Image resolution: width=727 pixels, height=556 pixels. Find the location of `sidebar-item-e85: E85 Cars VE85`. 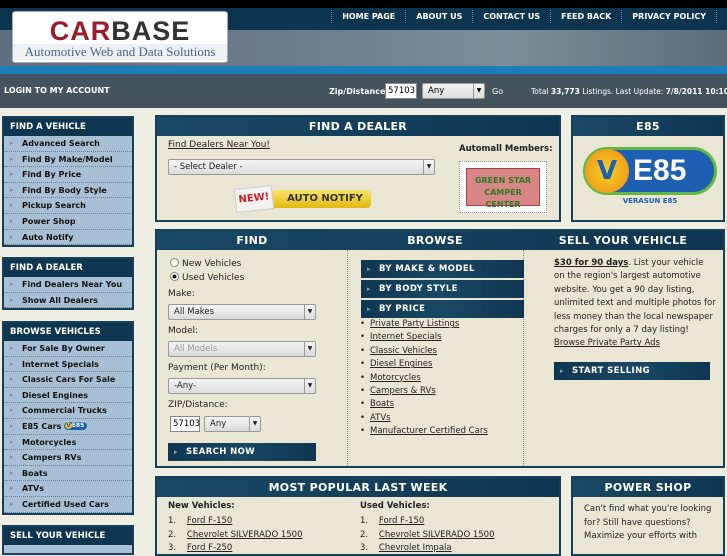

sidebar-item-e85: E85 Cars VE85 is located at coordinates (68, 427).